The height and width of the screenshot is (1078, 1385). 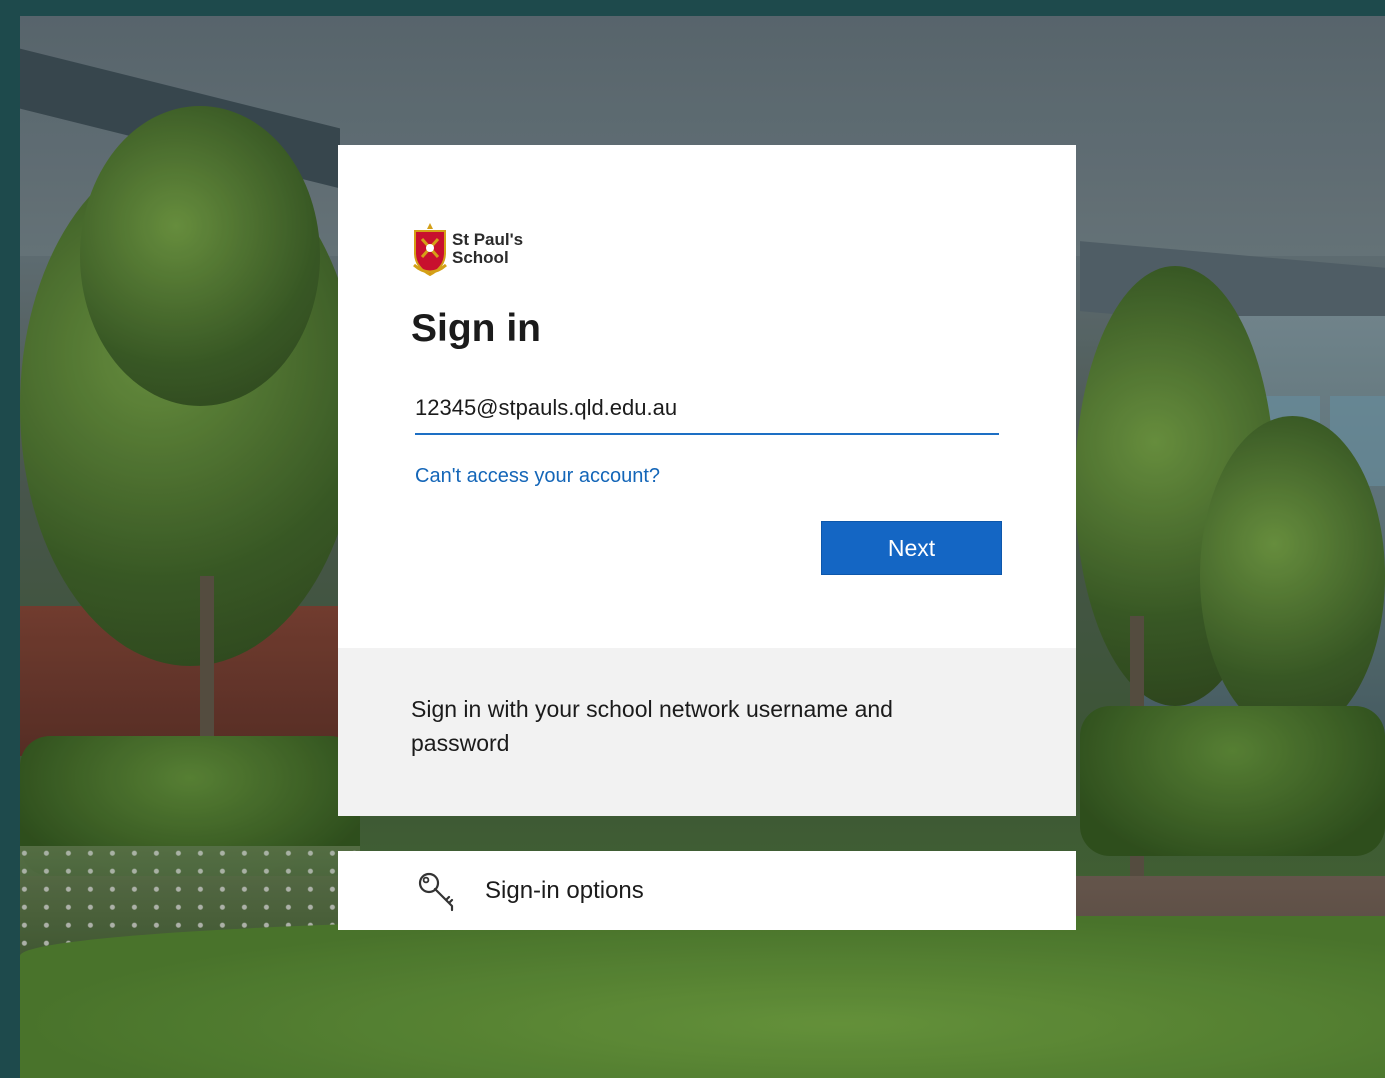 What do you see at coordinates (564, 890) in the screenshot?
I see `signin-options-label: Sign-in options` at bounding box center [564, 890].